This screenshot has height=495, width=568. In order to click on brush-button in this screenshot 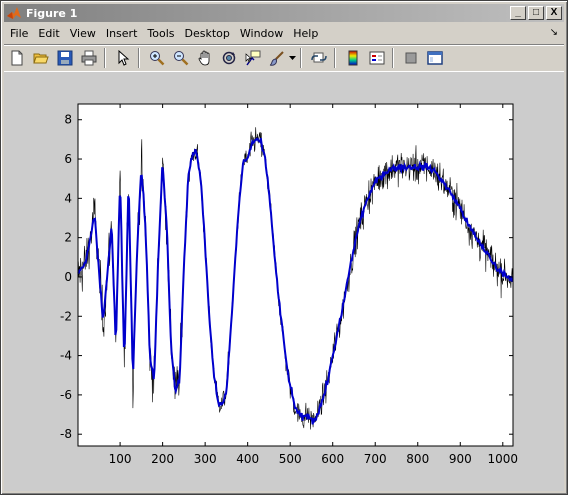, I will do `click(277, 58)`.